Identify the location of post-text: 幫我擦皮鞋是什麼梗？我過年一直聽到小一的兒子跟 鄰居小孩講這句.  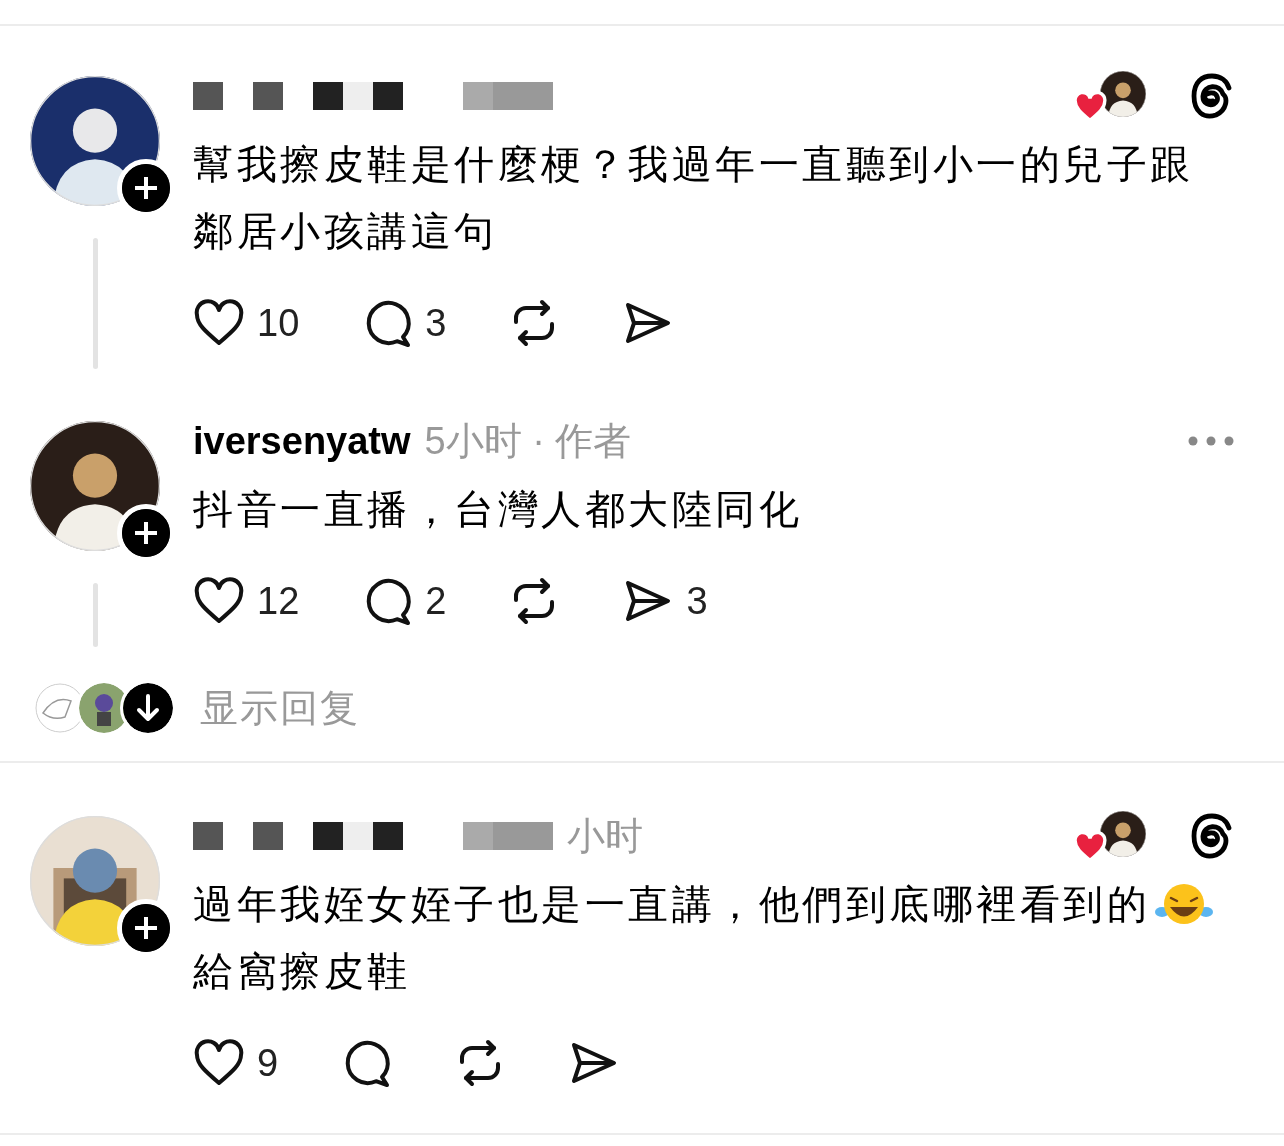
(694, 198).